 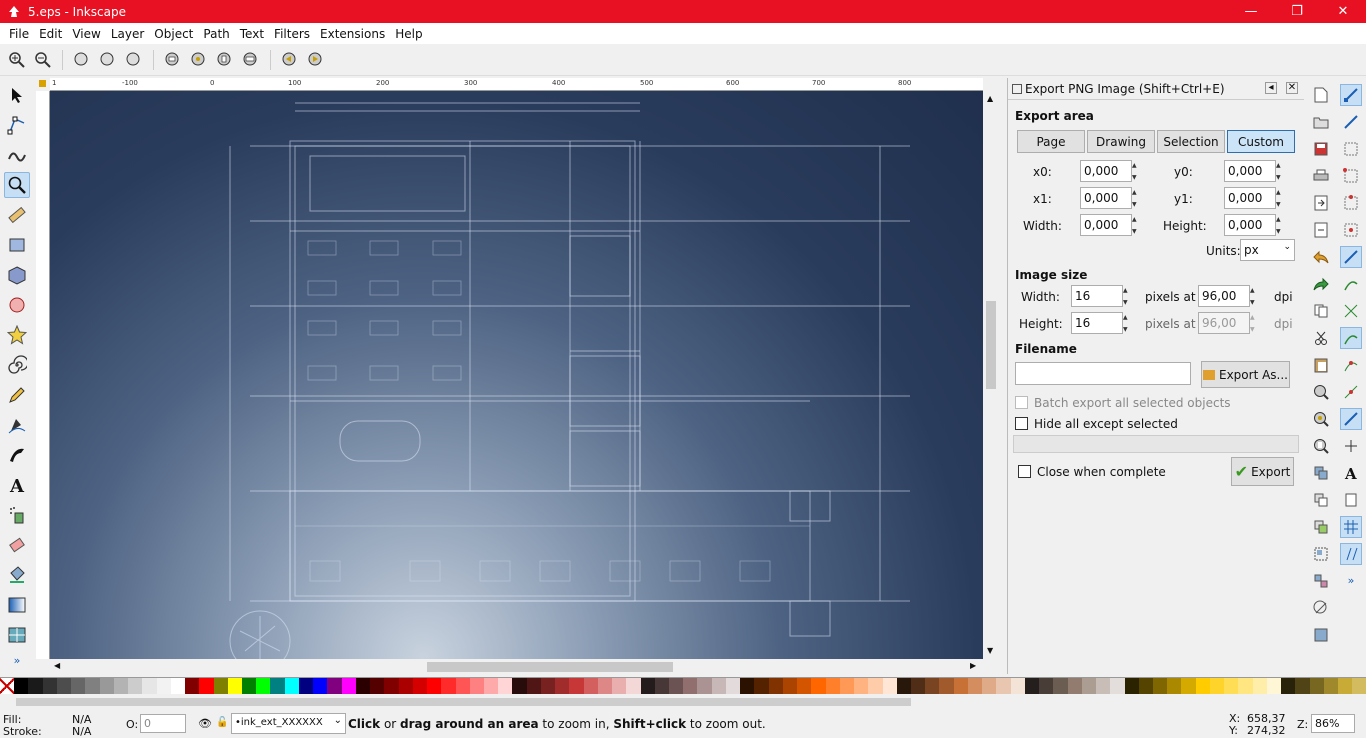 What do you see at coordinates (290, 60) in the screenshot?
I see `zoom-previous-icon` at bounding box center [290, 60].